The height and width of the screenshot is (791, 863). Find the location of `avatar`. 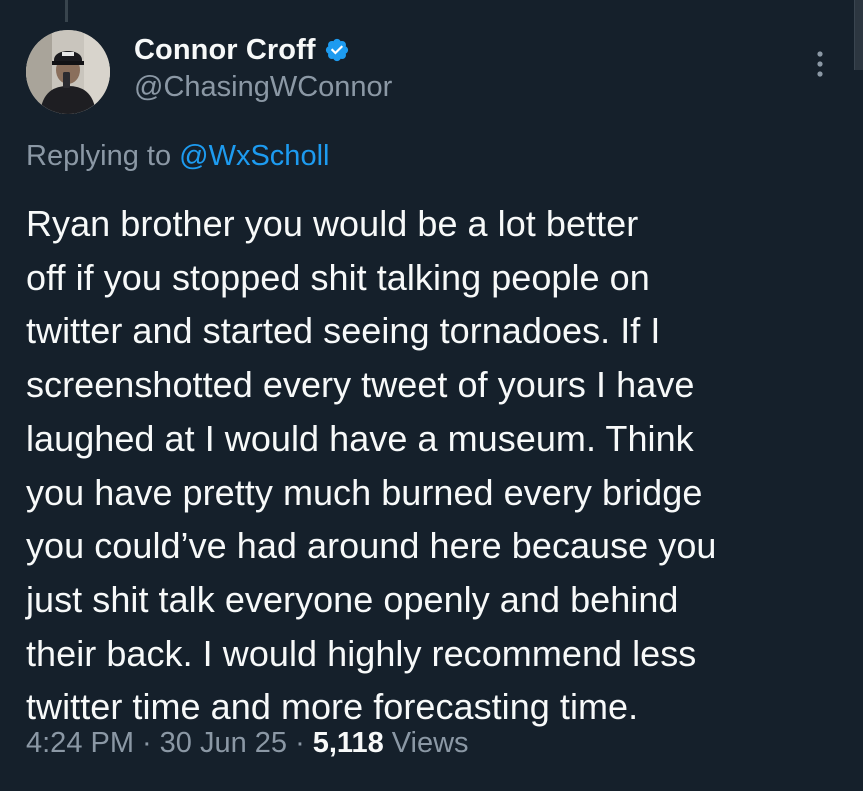

avatar is located at coordinates (68, 72).